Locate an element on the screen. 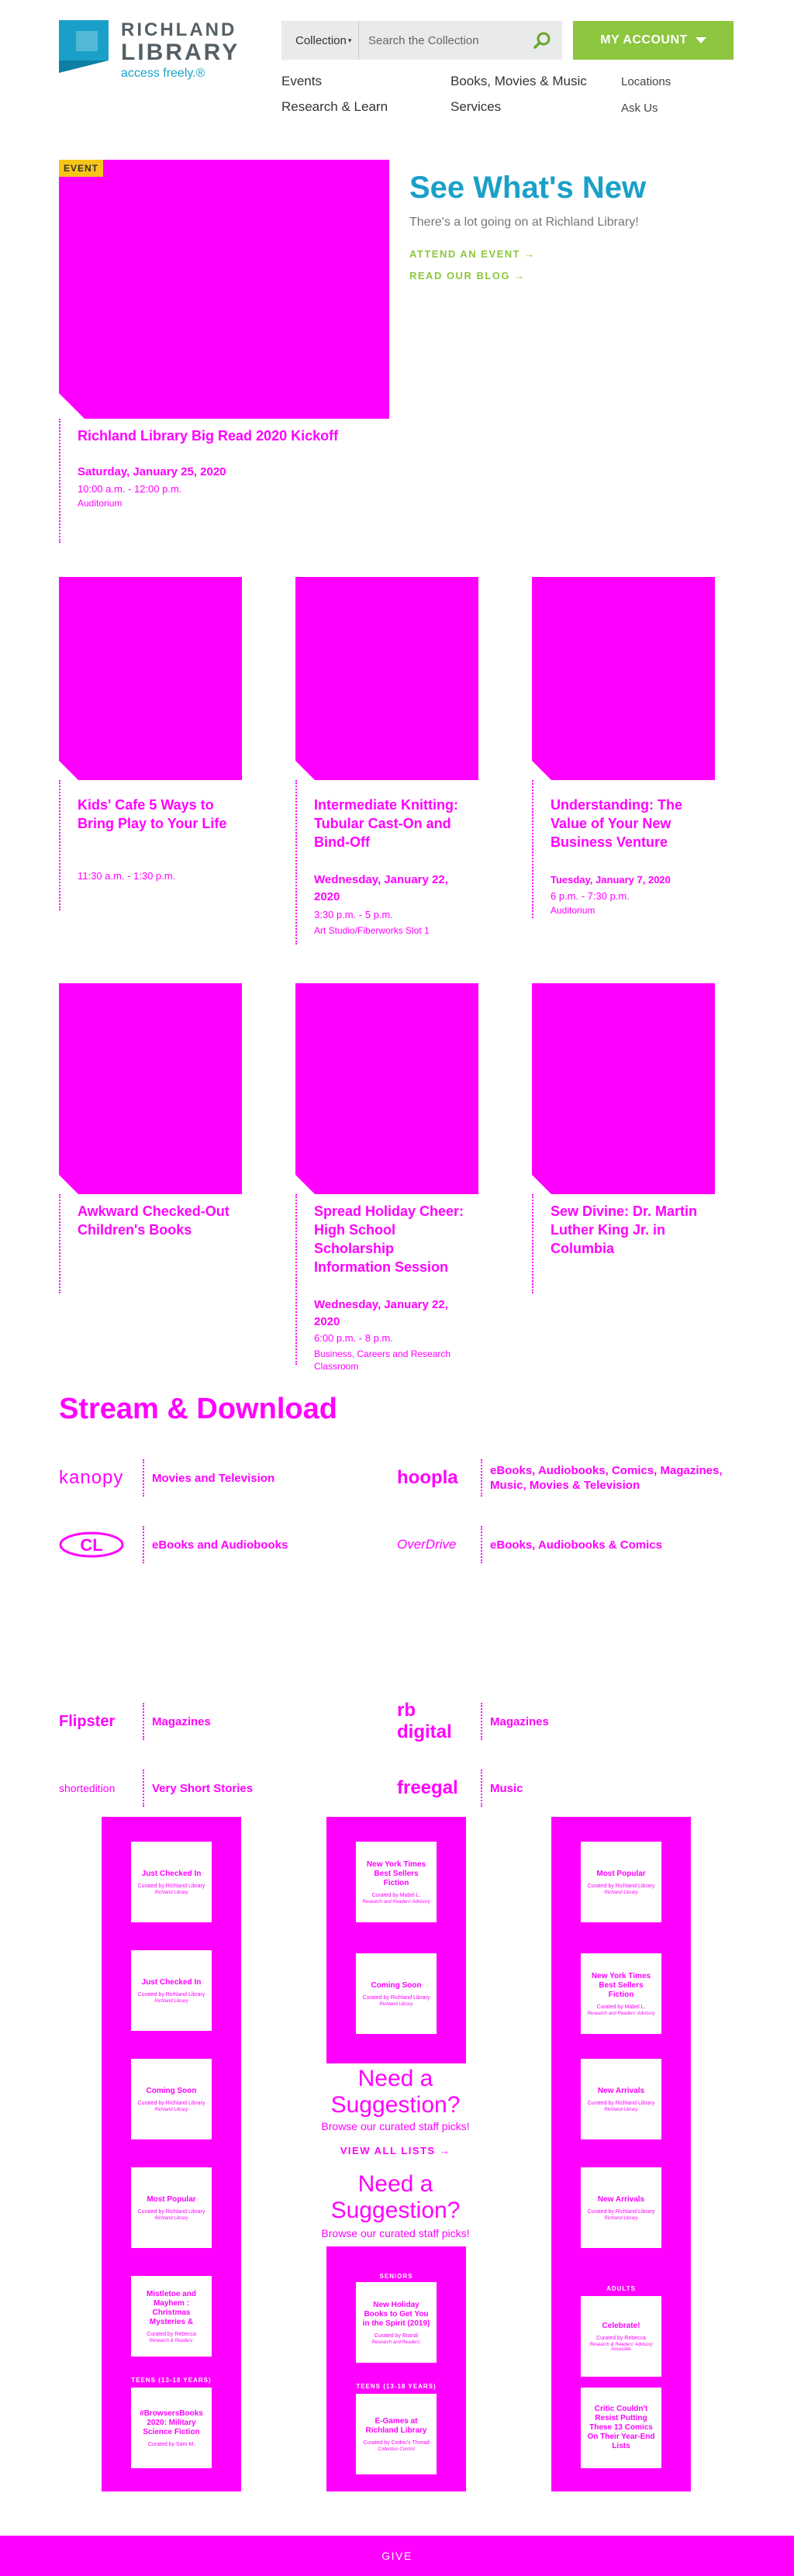 The image size is (794, 2576). cloud-library-mark: CL is located at coordinates (91, 1545).